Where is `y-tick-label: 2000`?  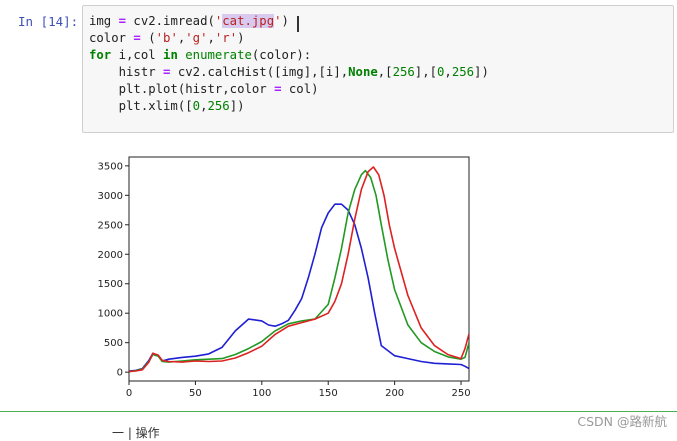 y-tick-label: 2000 is located at coordinates (110, 255).